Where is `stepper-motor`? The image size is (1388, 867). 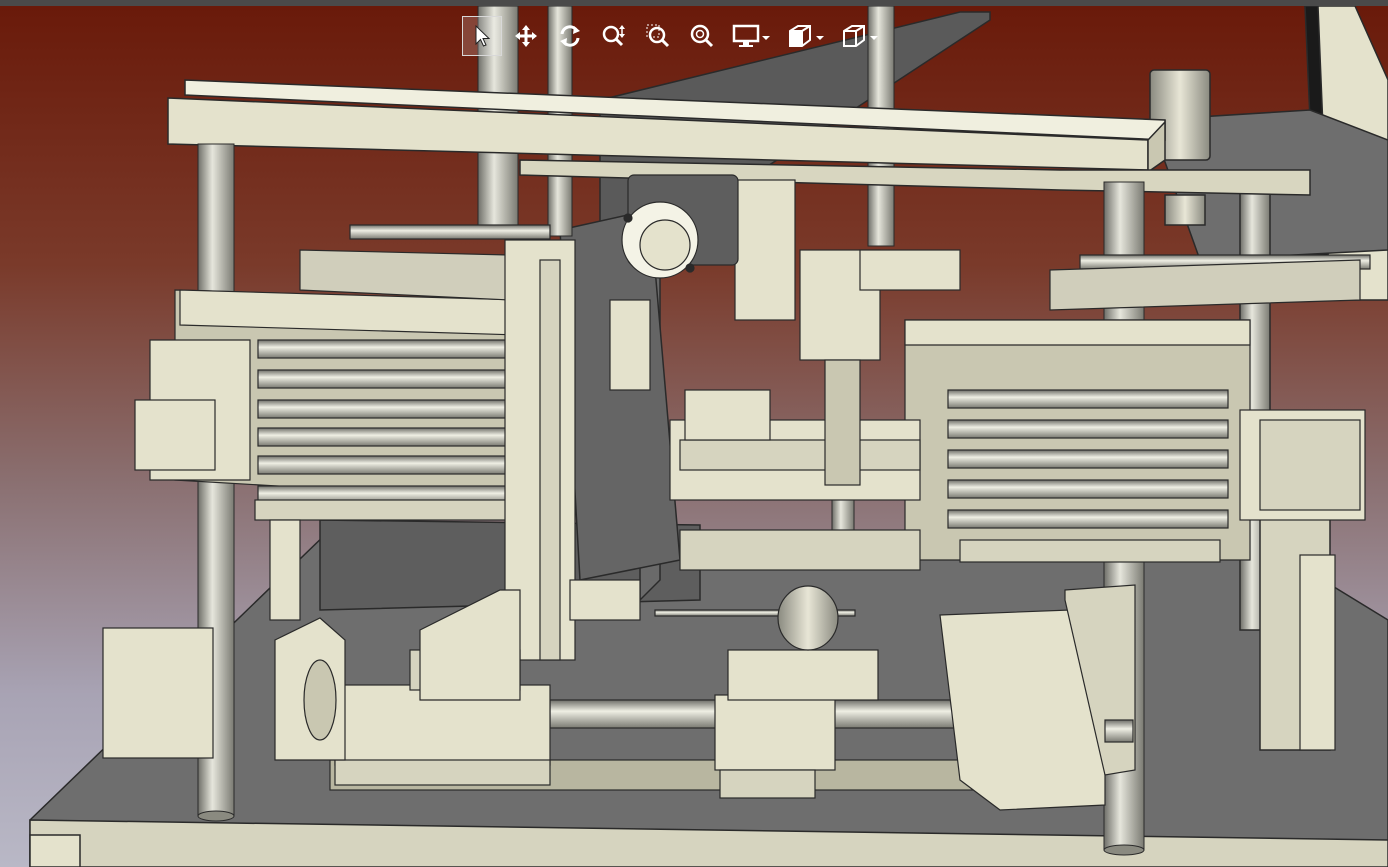
stepper-motor is located at coordinates (680, 226).